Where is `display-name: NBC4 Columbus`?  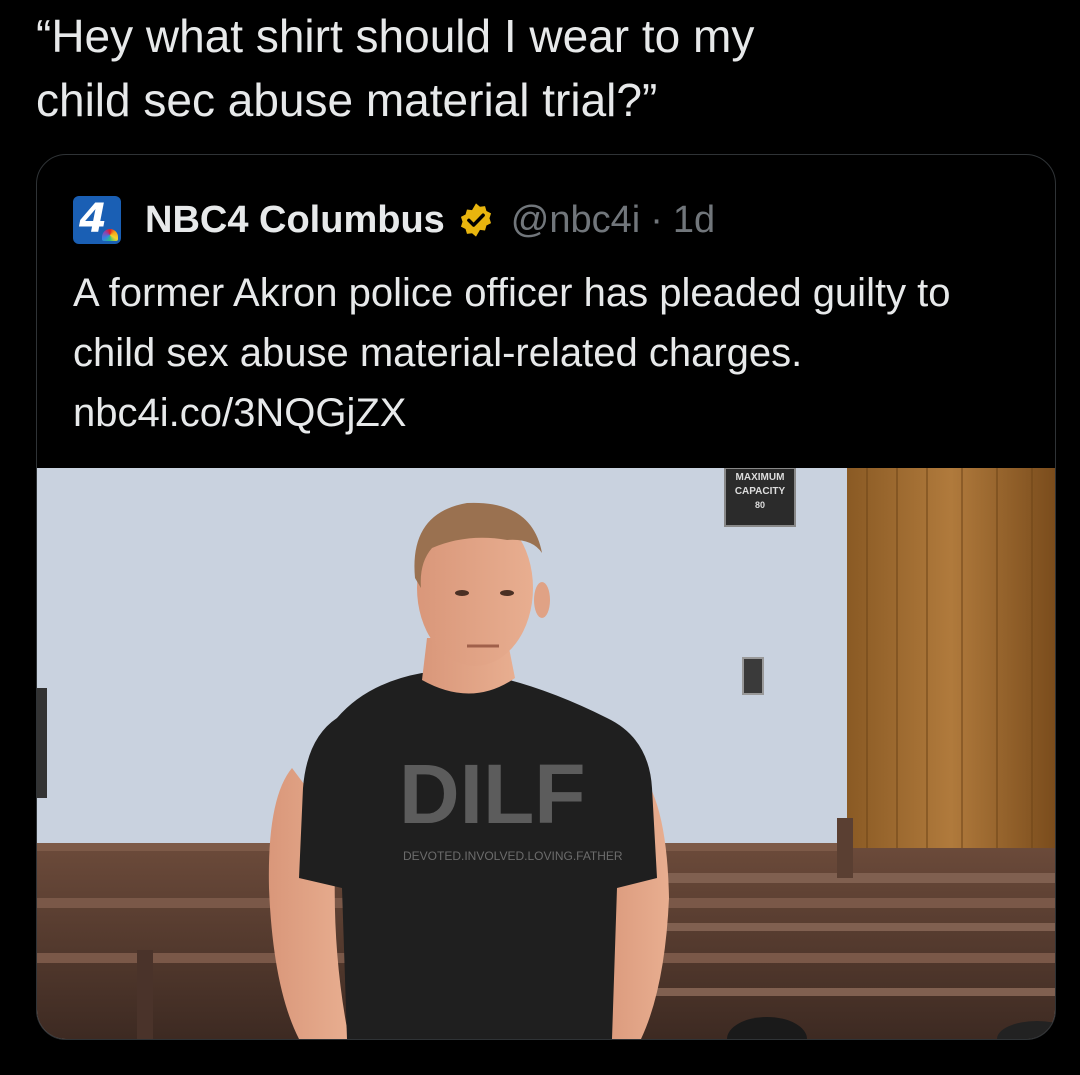
display-name: NBC4 Columbus is located at coordinates (295, 220).